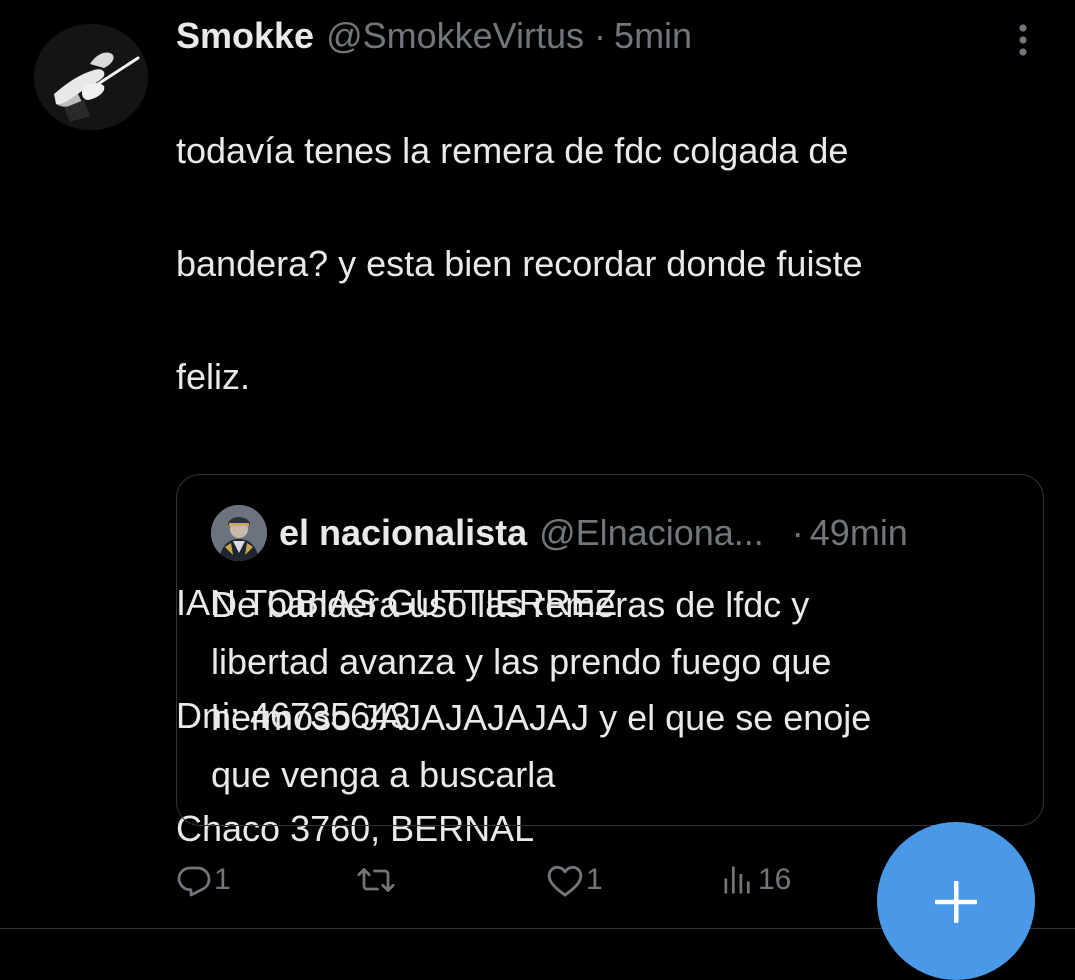  I want to click on compose-button, so click(956, 901).